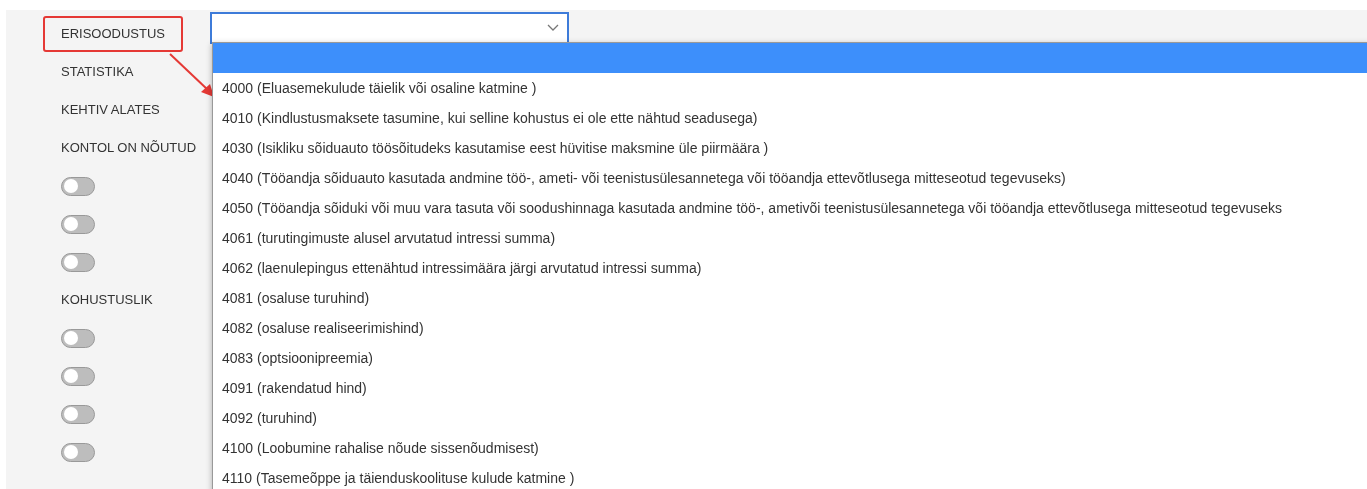  I want to click on dropdown-option: 4050 (Tööandja sõiduki või muu vara tasuta või soodushinnaga kasutada andmine töö-, ametivõi teenistusülesannetega või tööandja ettevõtlusega mitteseotud tegevuseks, so click(790, 208).